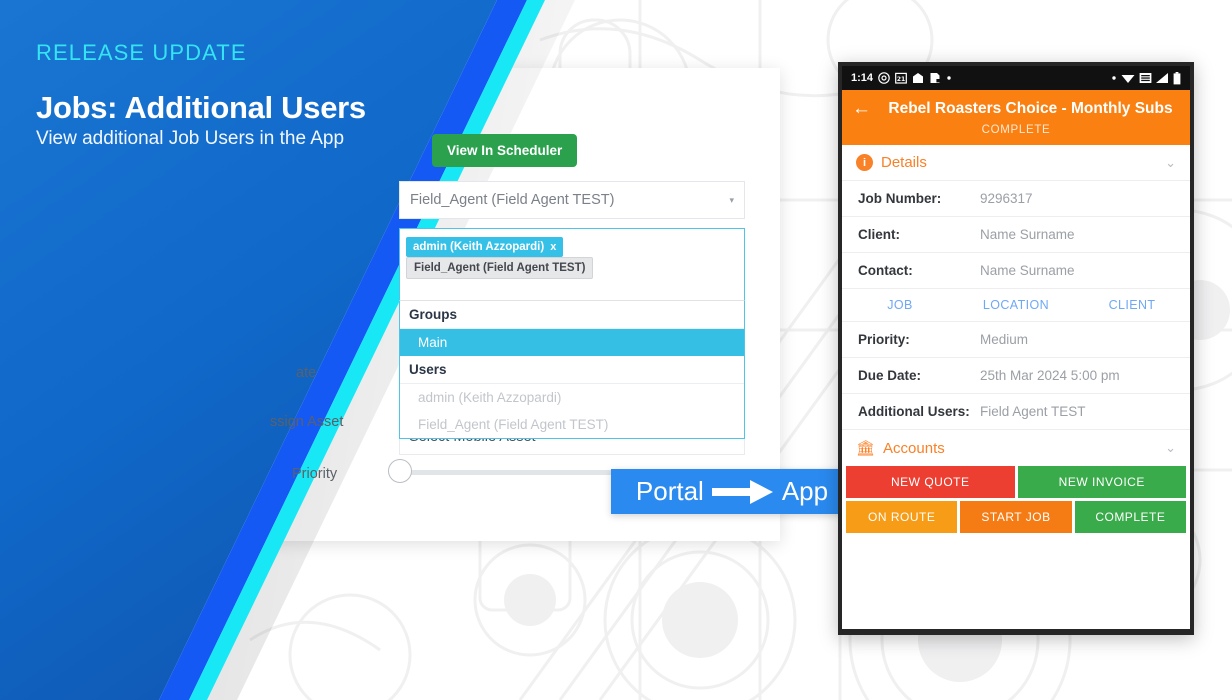  Describe the element at coordinates (862, 78) in the screenshot. I see `status-bar-time: 1:14` at that location.